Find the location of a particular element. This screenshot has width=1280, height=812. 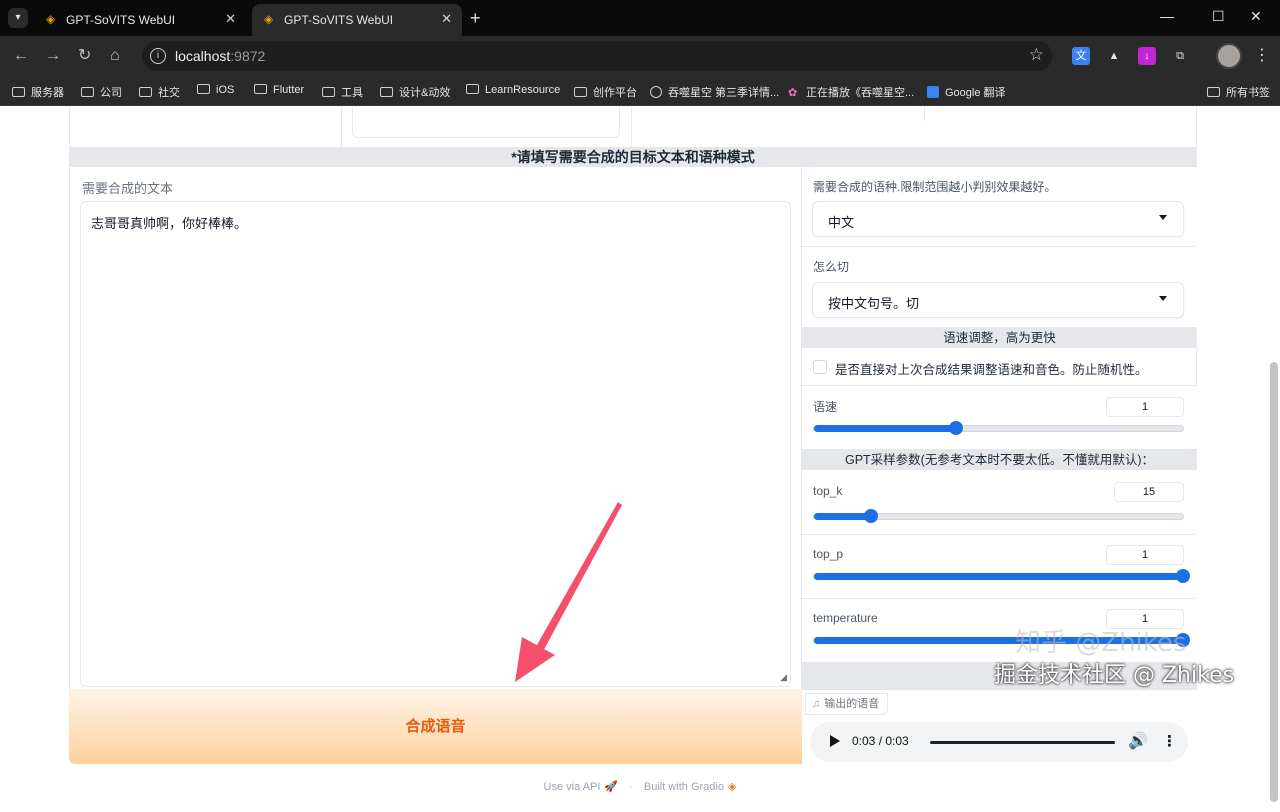

extensions-puzzle-icon: ⧉ is located at coordinates (1180, 56).